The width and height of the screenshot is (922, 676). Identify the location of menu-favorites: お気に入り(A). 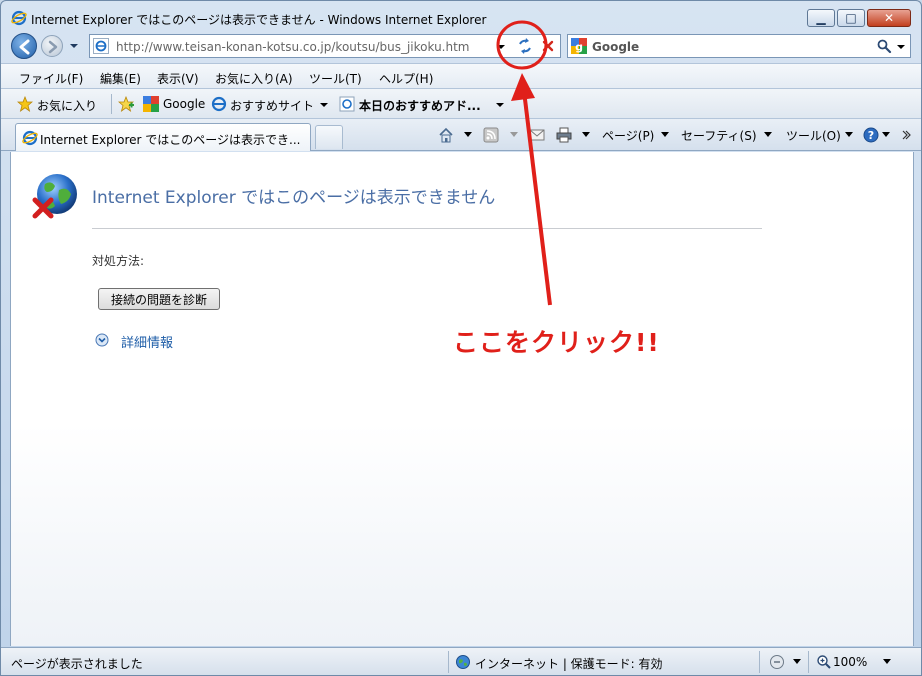
(254, 78).